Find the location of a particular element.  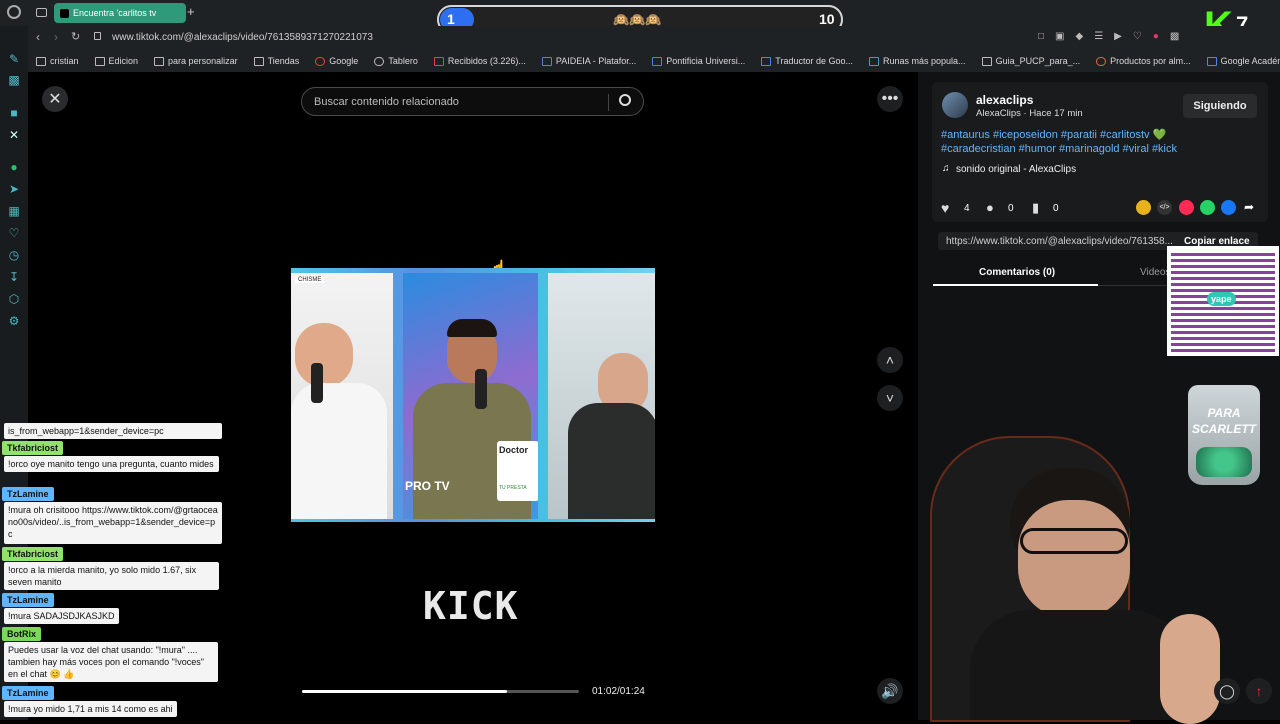

scholar-icon is located at coordinates (1211, 61).